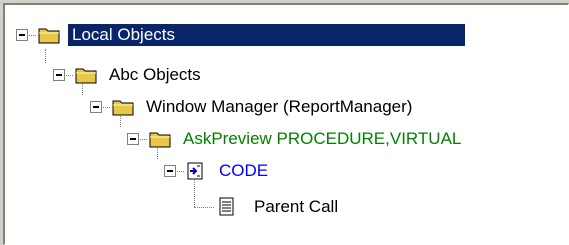 The image size is (569, 245). I want to click on tree-node-label: Local Objects, so click(266, 35).